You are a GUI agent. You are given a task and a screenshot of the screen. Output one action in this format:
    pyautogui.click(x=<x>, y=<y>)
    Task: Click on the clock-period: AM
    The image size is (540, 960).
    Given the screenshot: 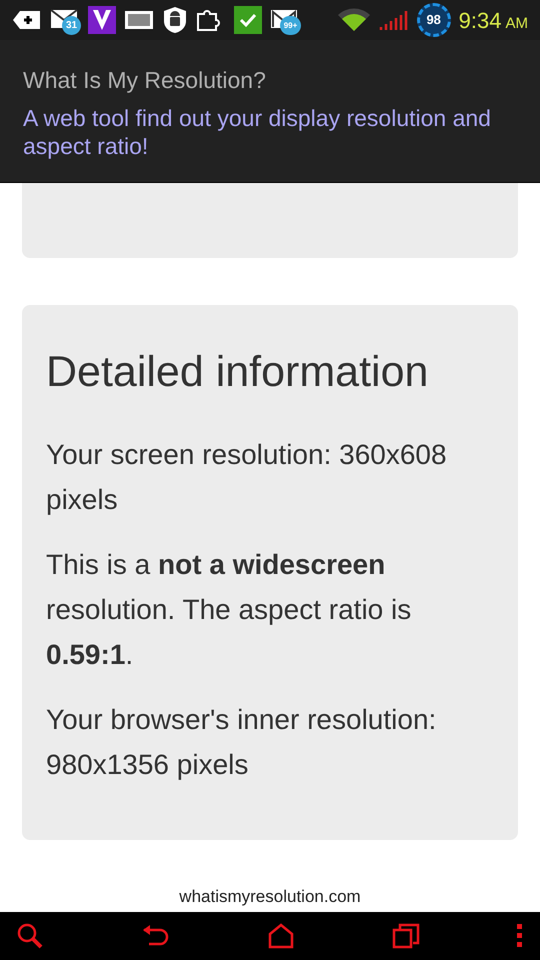 What is the action you would take?
    pyautogui.click(x=517, y=24)
    